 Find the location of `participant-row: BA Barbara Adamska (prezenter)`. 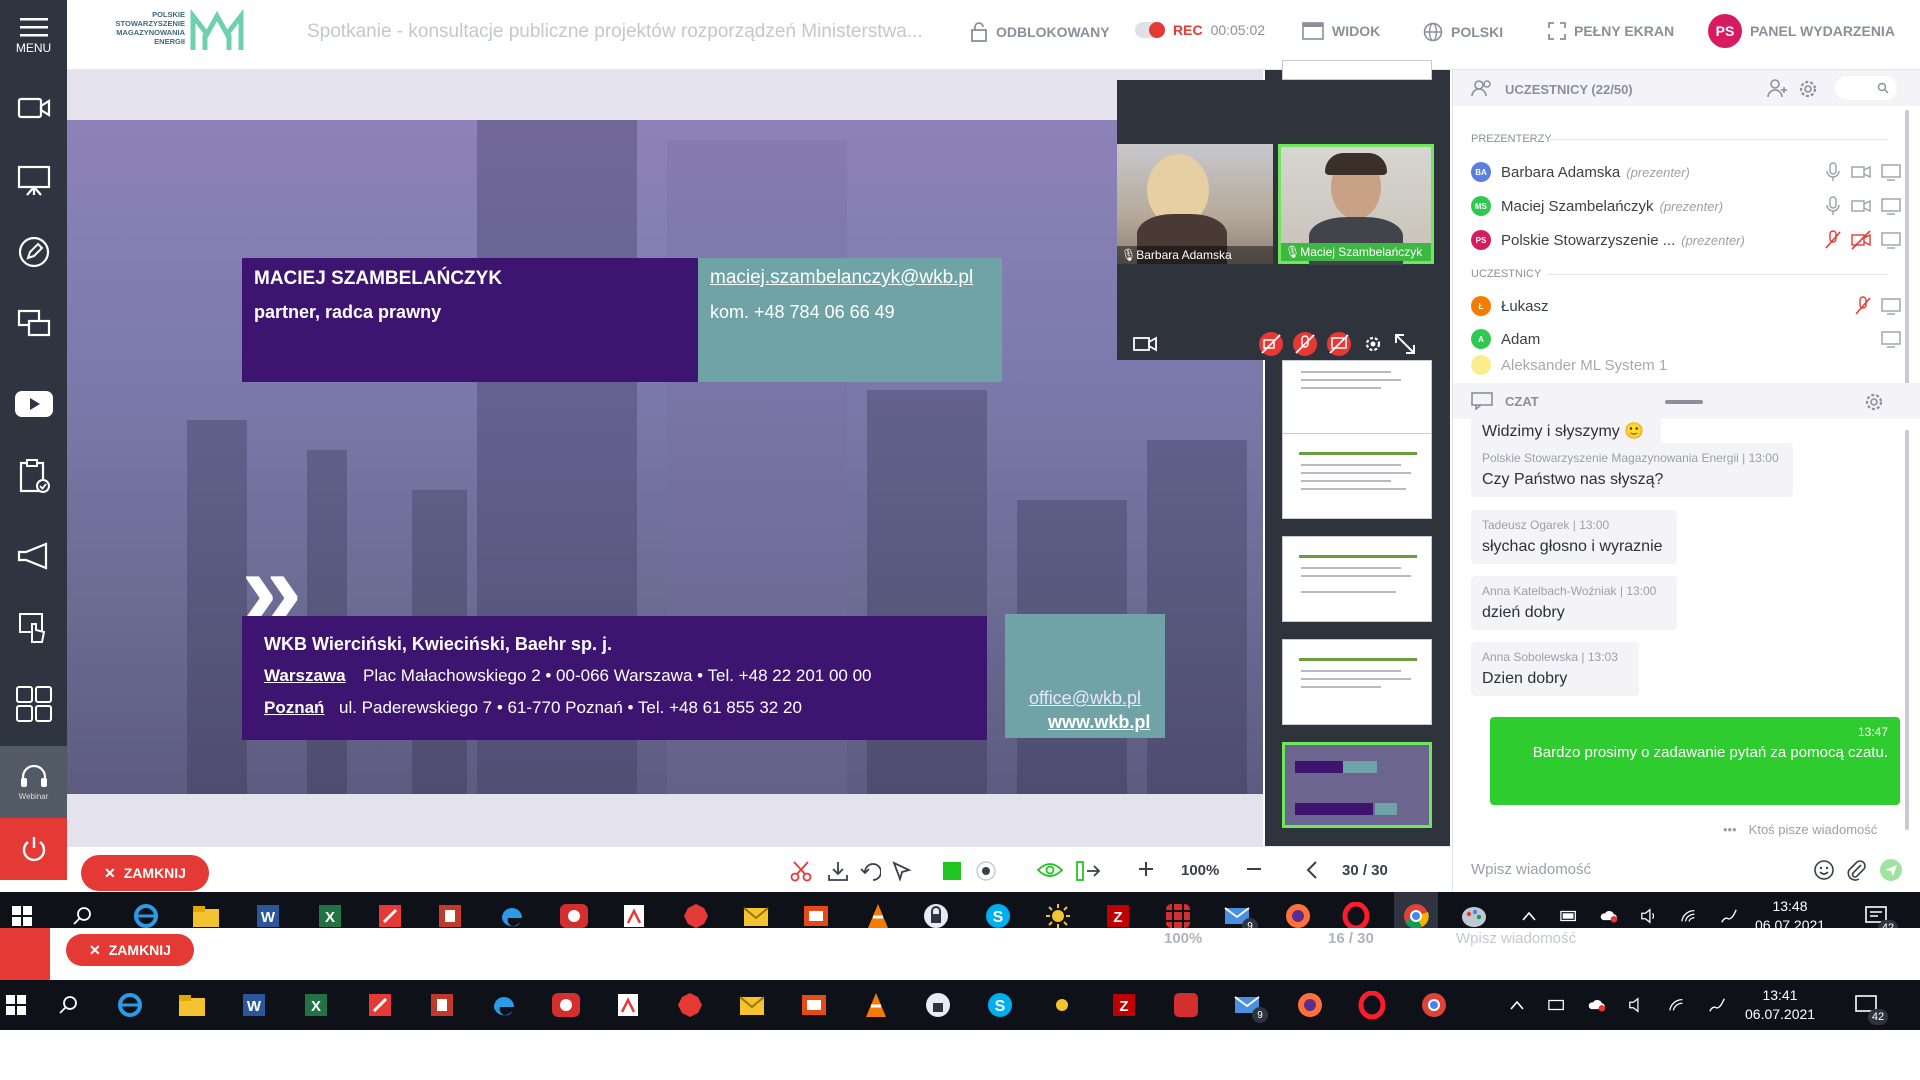

participant-row: BA Barbara Adamska (prezenter) is located at coordinates (1686, 172).